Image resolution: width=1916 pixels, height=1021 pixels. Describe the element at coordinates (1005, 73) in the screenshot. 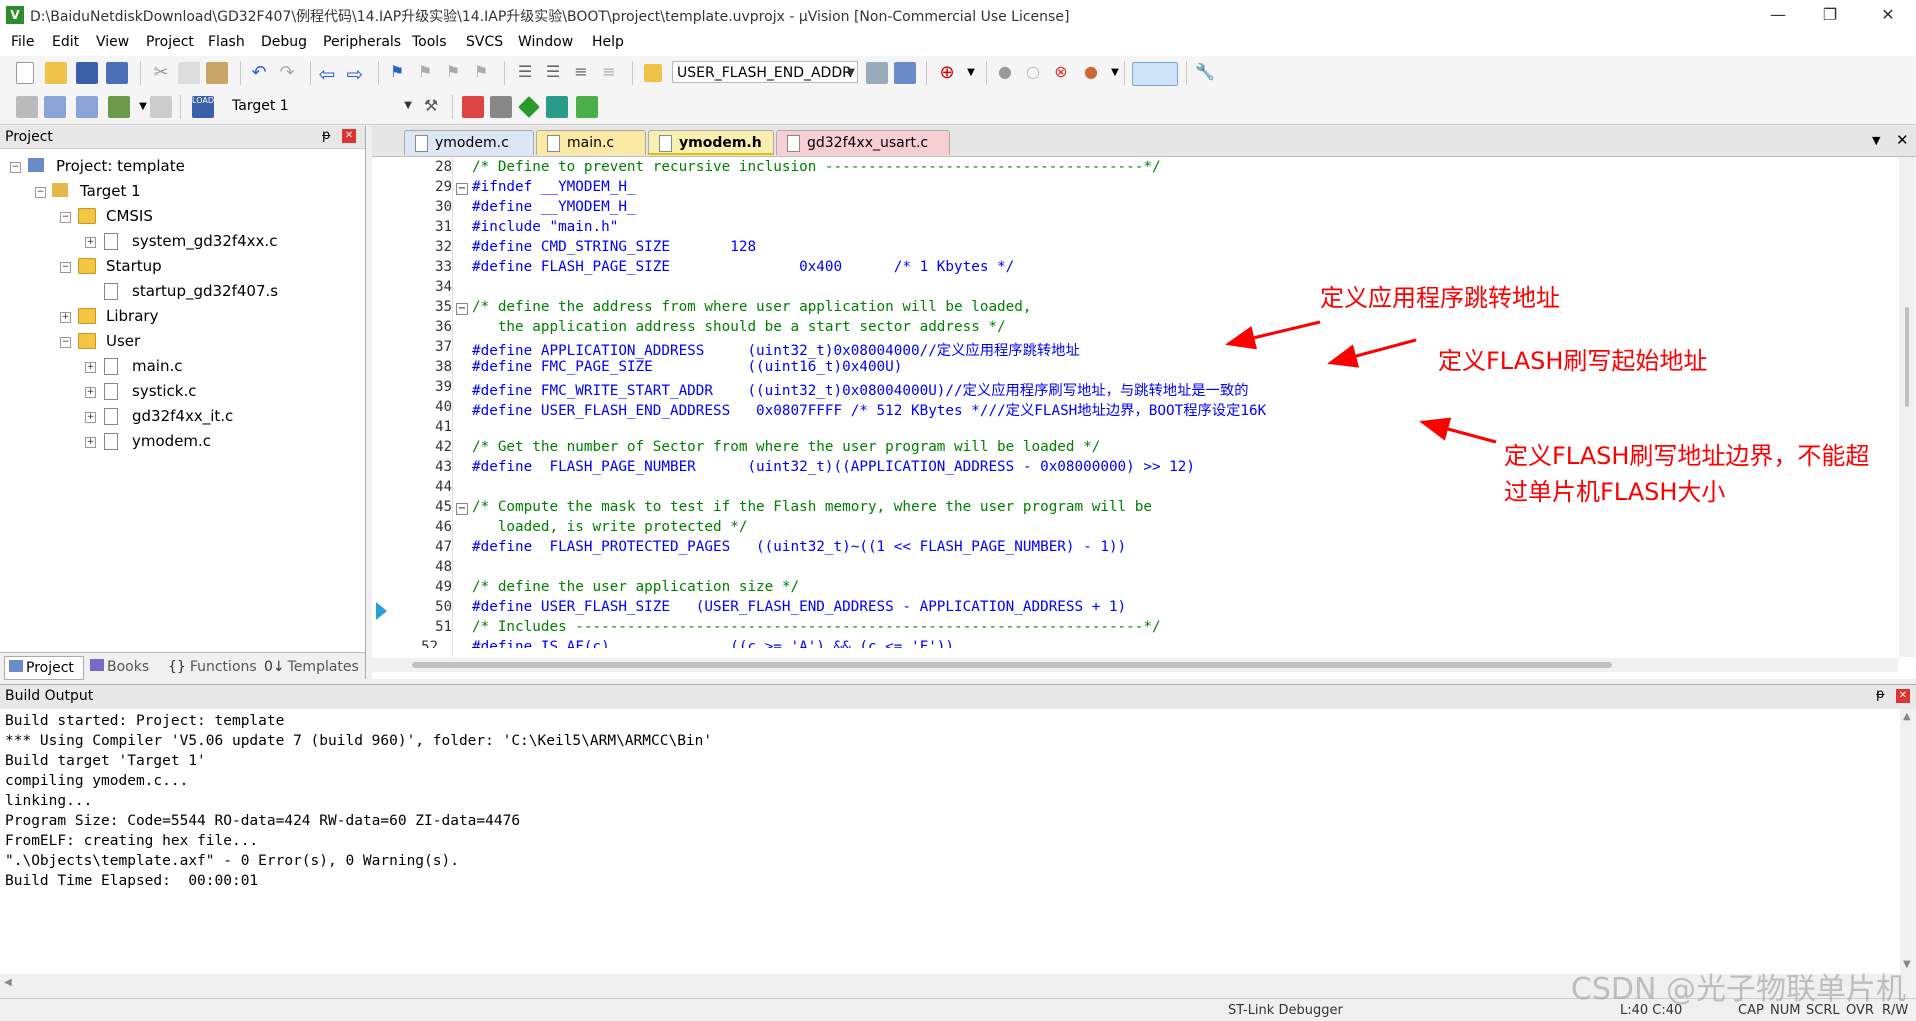

I see `insert-breakpoint-icon: ●` at that location.